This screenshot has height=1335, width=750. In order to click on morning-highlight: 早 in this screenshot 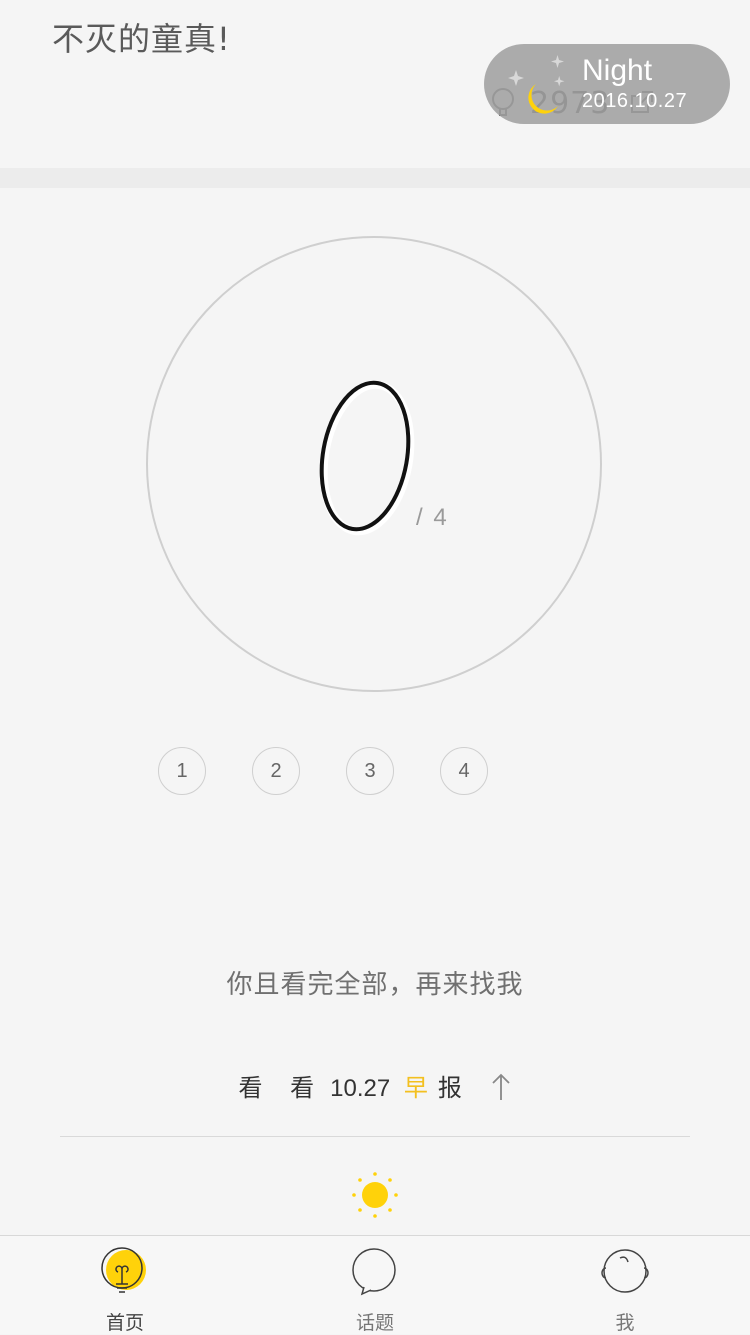, I will do `click(415, 1088)`.